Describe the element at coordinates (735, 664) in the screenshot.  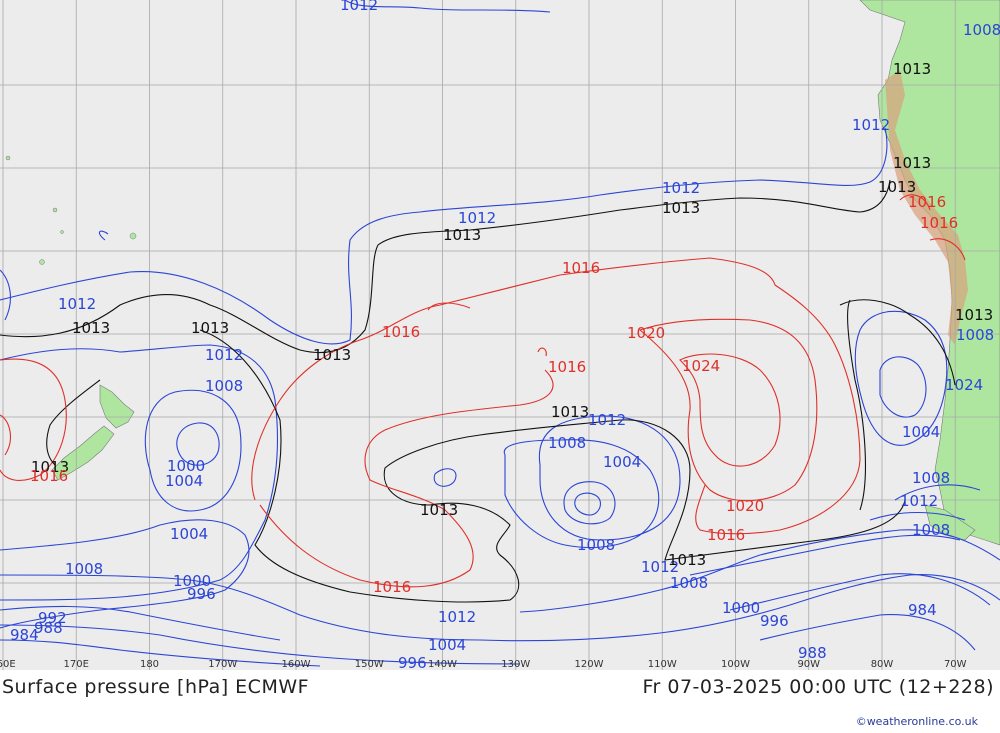
I see `longitude-tick-label: 100W` at that location.